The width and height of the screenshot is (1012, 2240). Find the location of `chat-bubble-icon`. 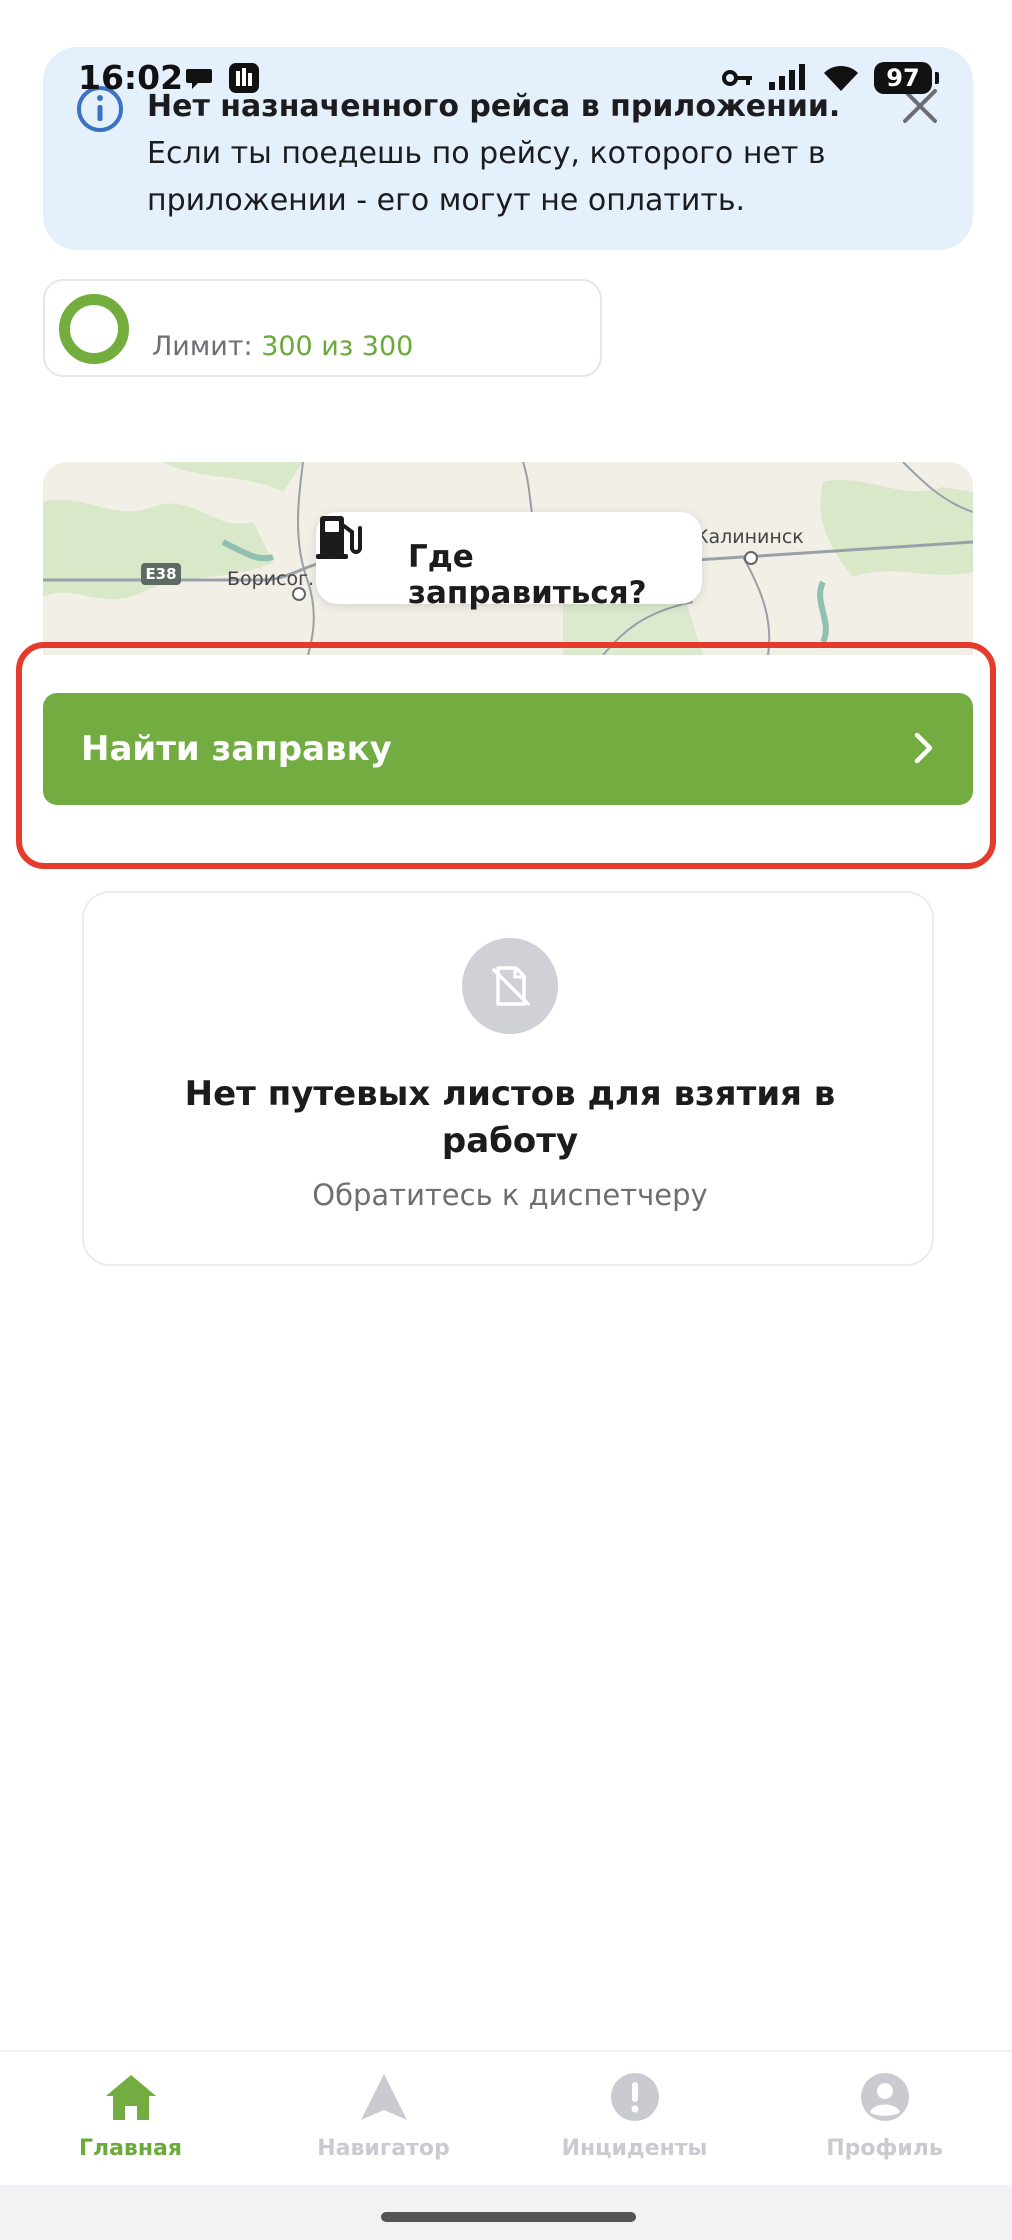

chat-bubble-icon is located at coordinates (199, 79).